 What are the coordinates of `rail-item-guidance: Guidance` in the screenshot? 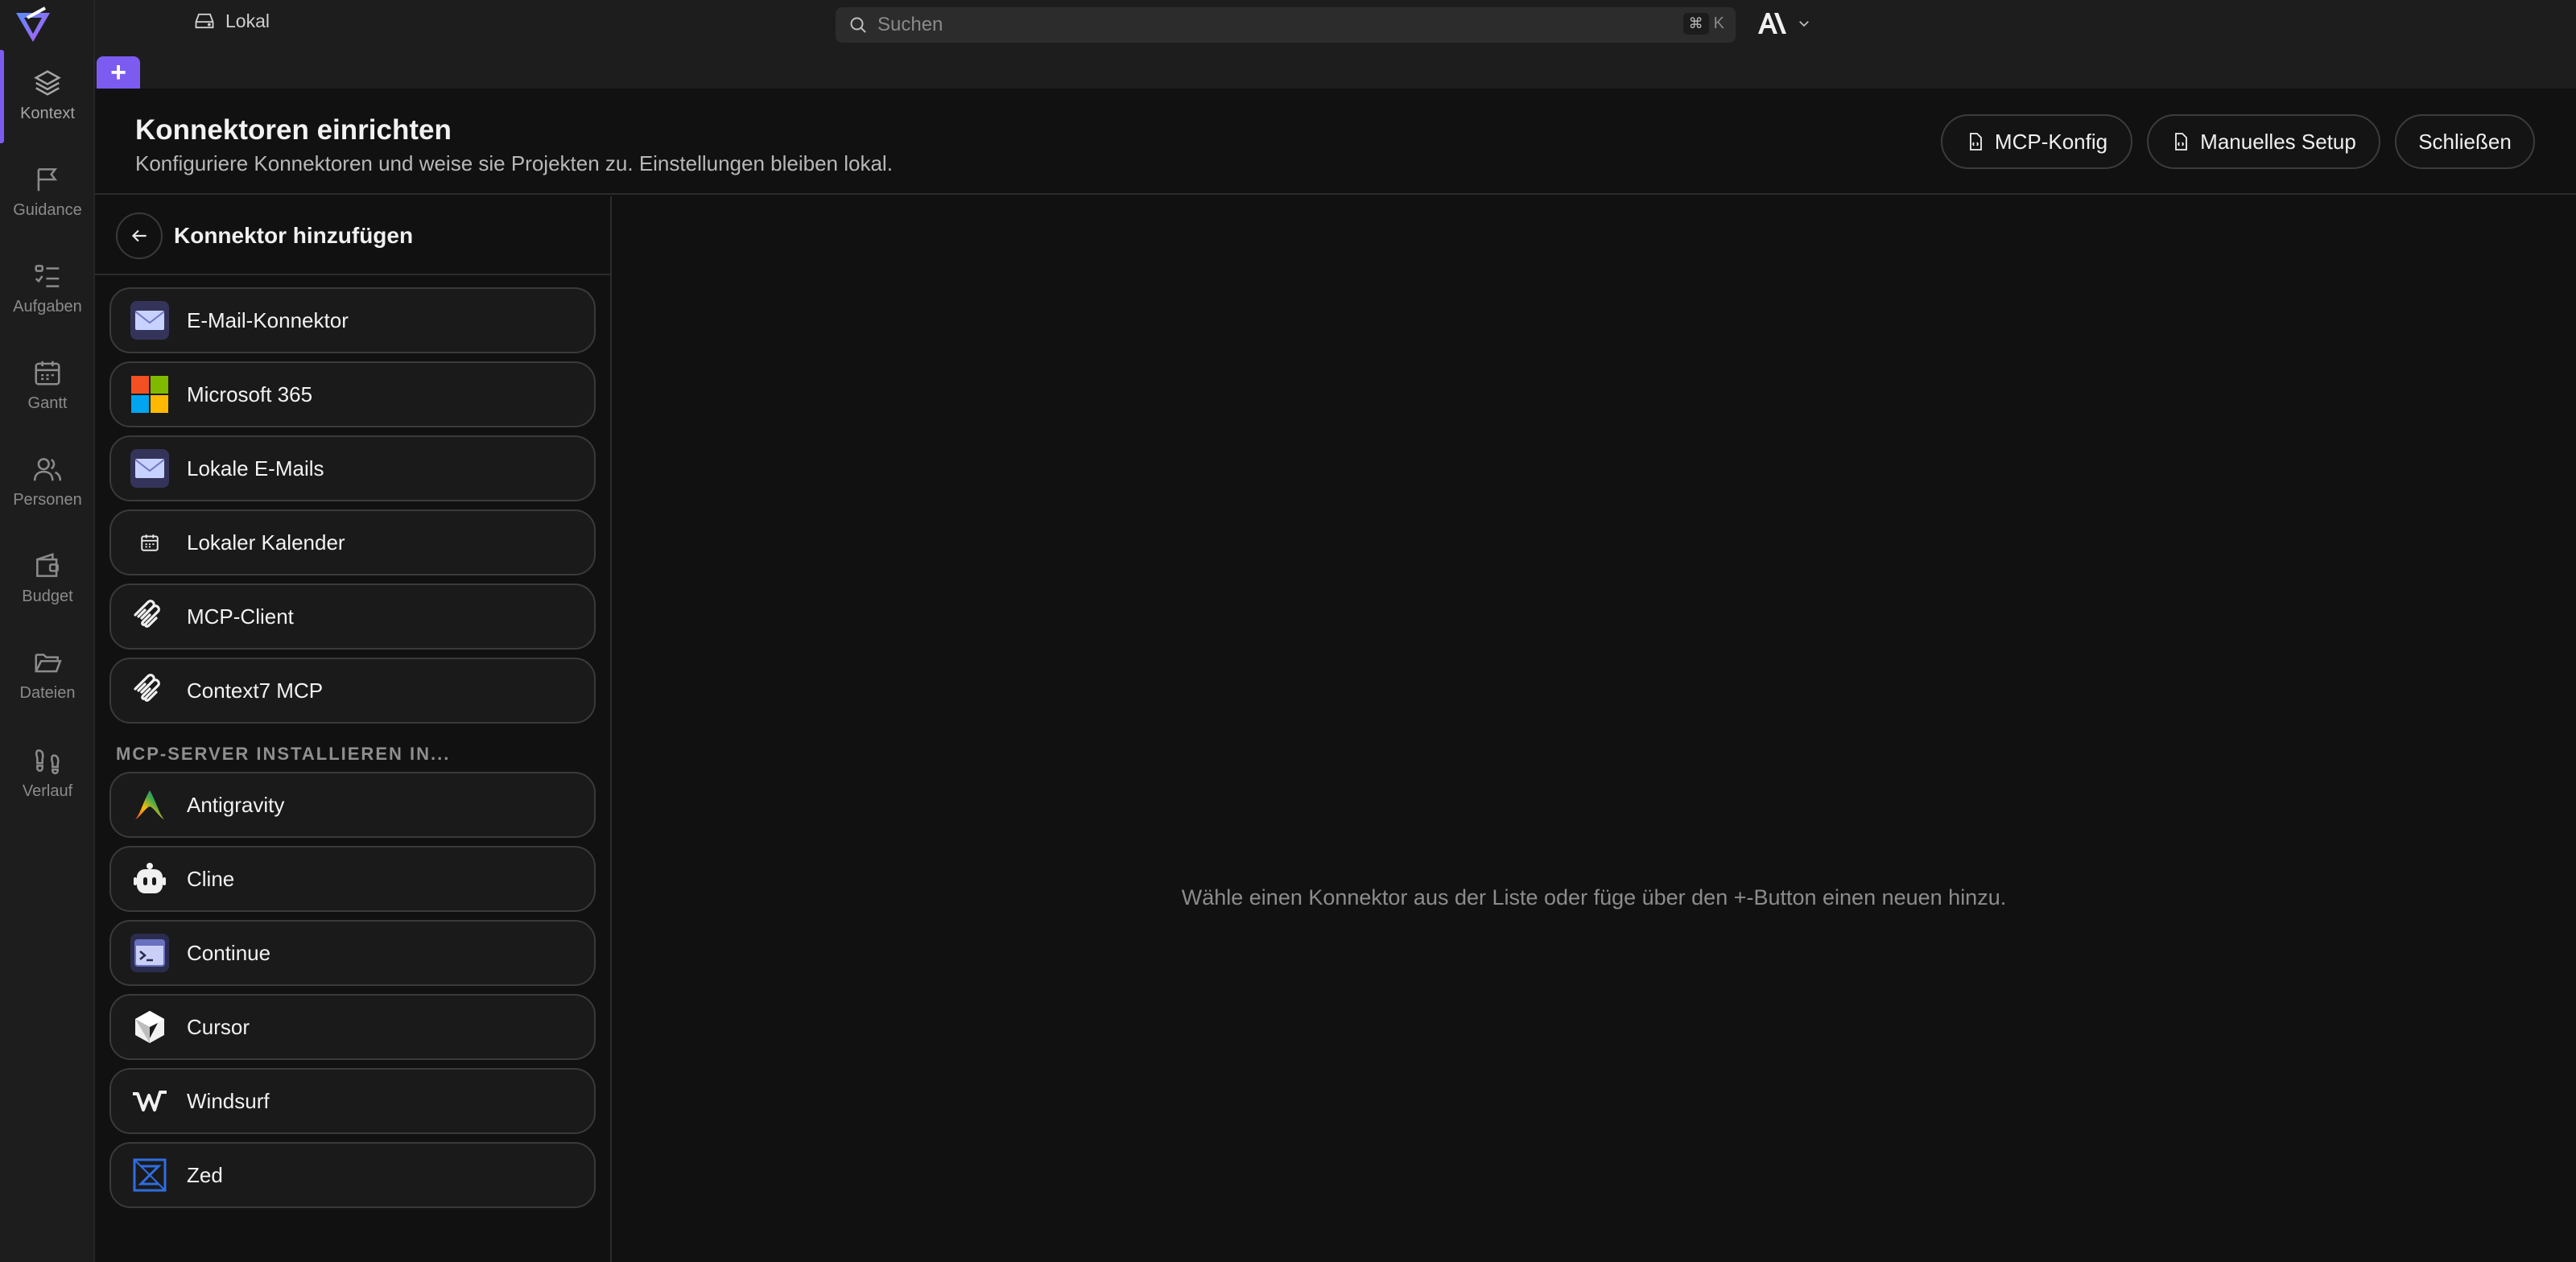 It's located at (47, 195).